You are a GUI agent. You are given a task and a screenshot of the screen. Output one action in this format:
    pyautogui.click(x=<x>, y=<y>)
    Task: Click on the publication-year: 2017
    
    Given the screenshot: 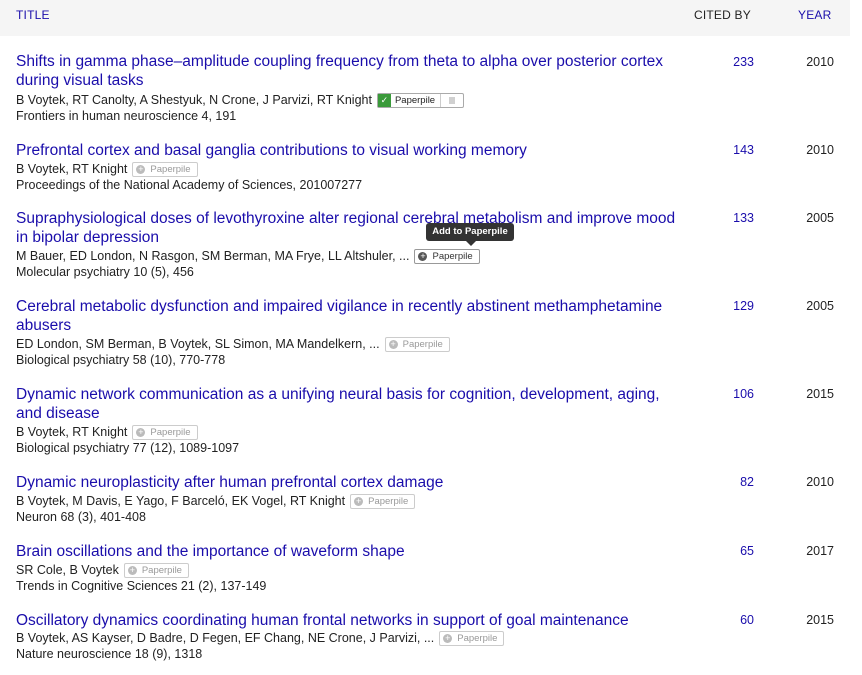 What is the action you would take?
    pyautogui.click(x=820, y=551)
    